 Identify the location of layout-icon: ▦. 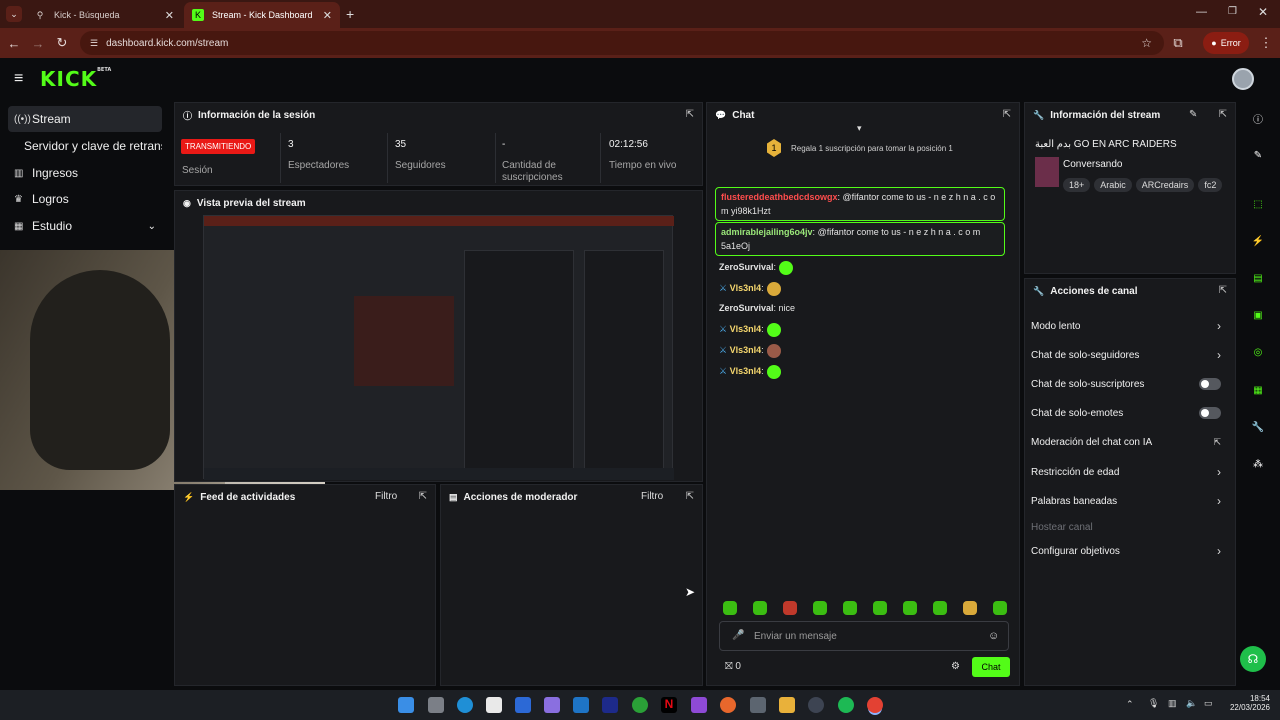
(1258, 390).